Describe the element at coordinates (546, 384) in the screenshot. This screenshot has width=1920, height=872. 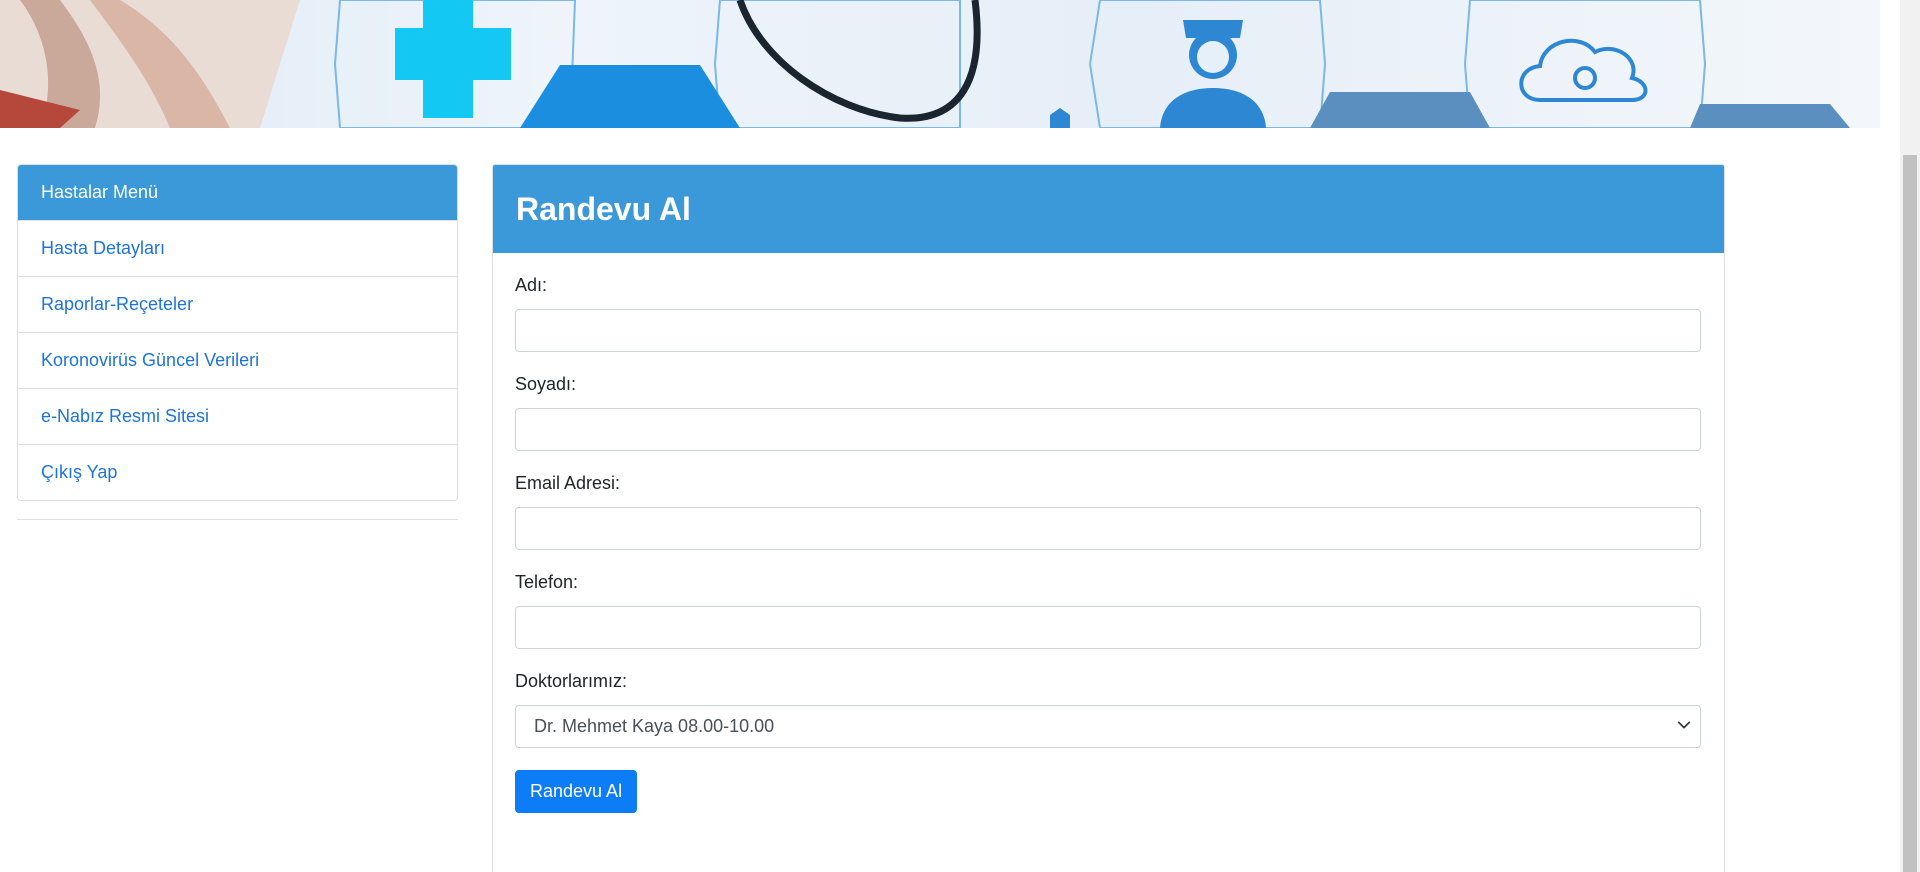
I see `last-name-label: Soyadı:` at that location.